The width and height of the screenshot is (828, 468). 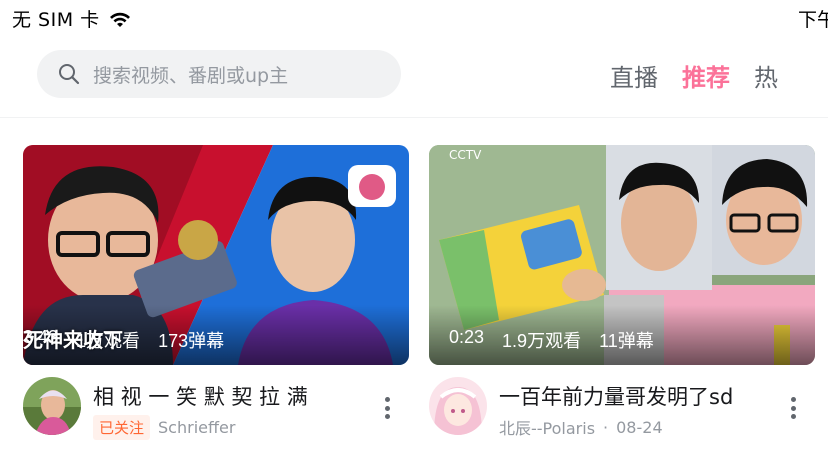 I want to click on upload-date: 08-24, so click(x=639, y=427).